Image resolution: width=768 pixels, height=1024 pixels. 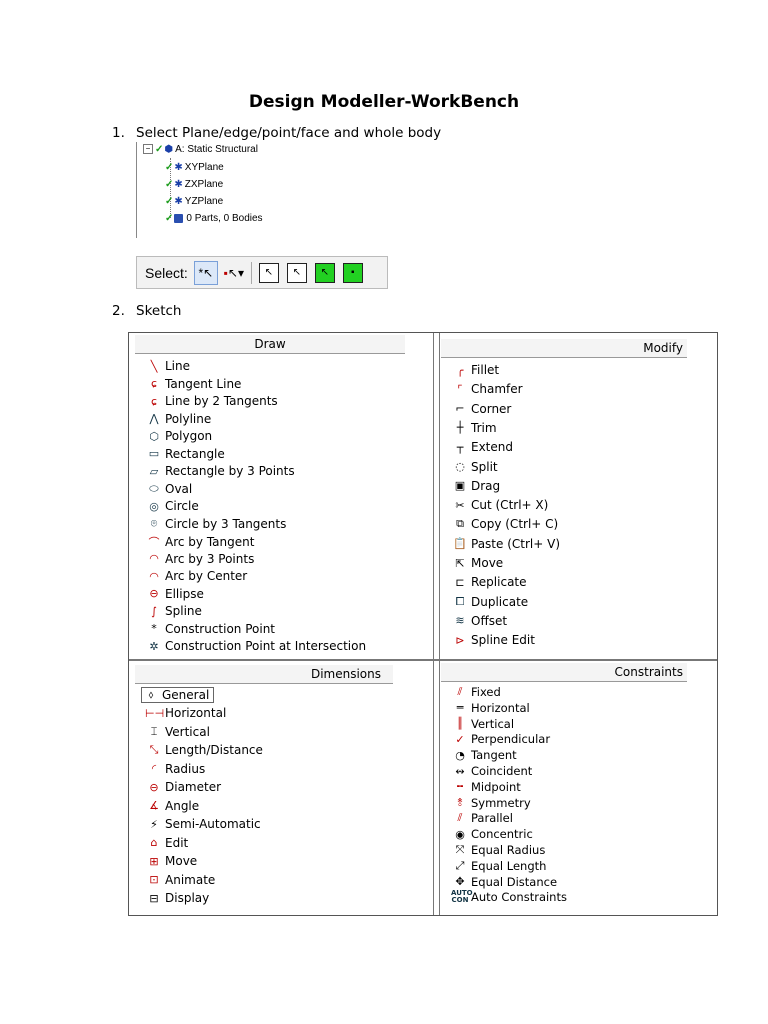 I want to click on step-number: 2., so click(x=118, y=311).